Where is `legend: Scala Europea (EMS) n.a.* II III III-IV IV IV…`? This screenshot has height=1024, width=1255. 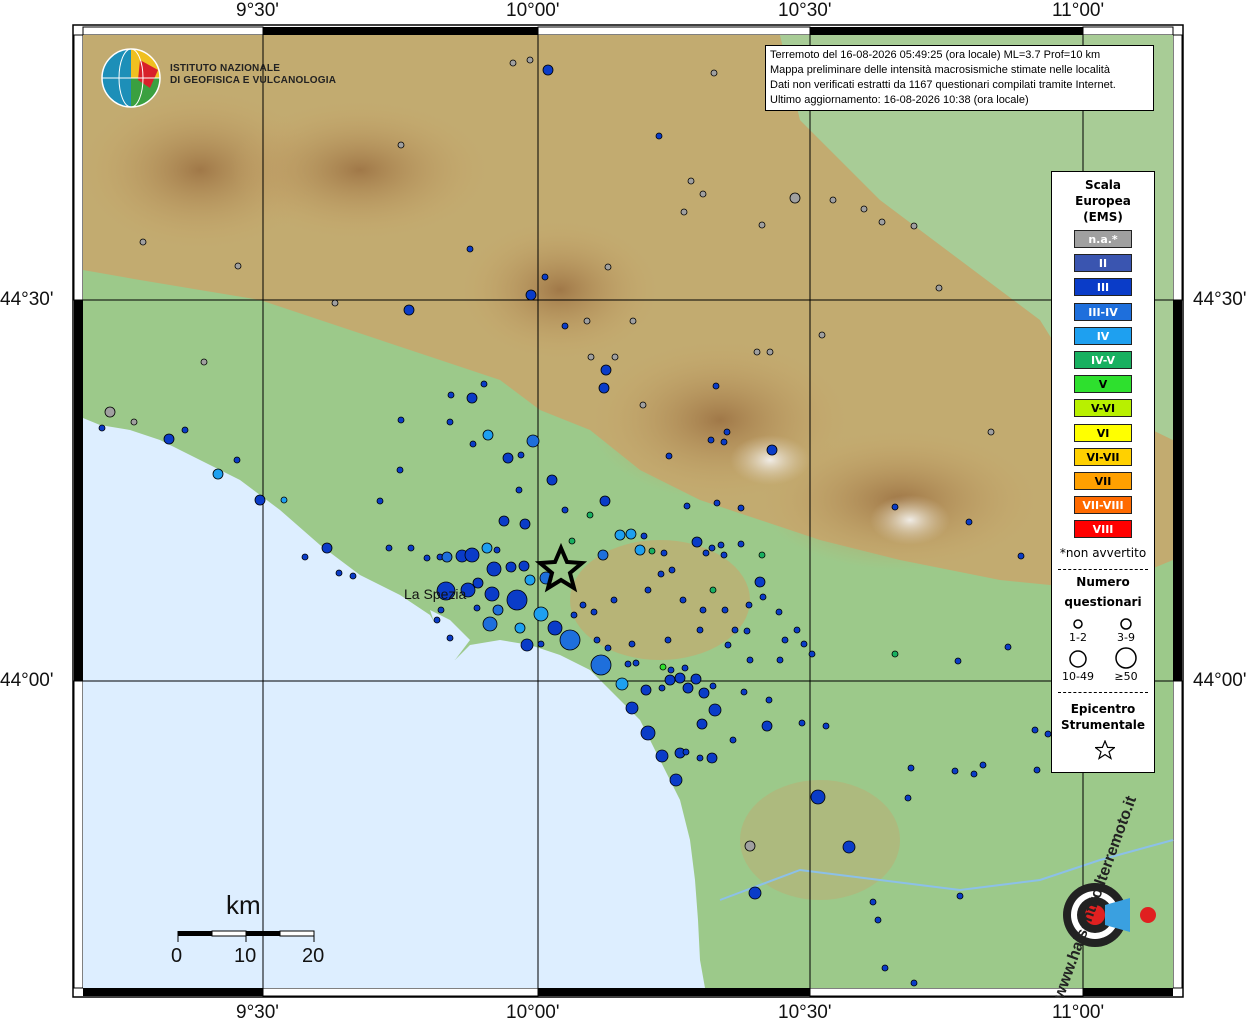 legend: Scala Europea (EMS) n.a.* II III III-IV IV IV… is located at coordinates (1103, 472).